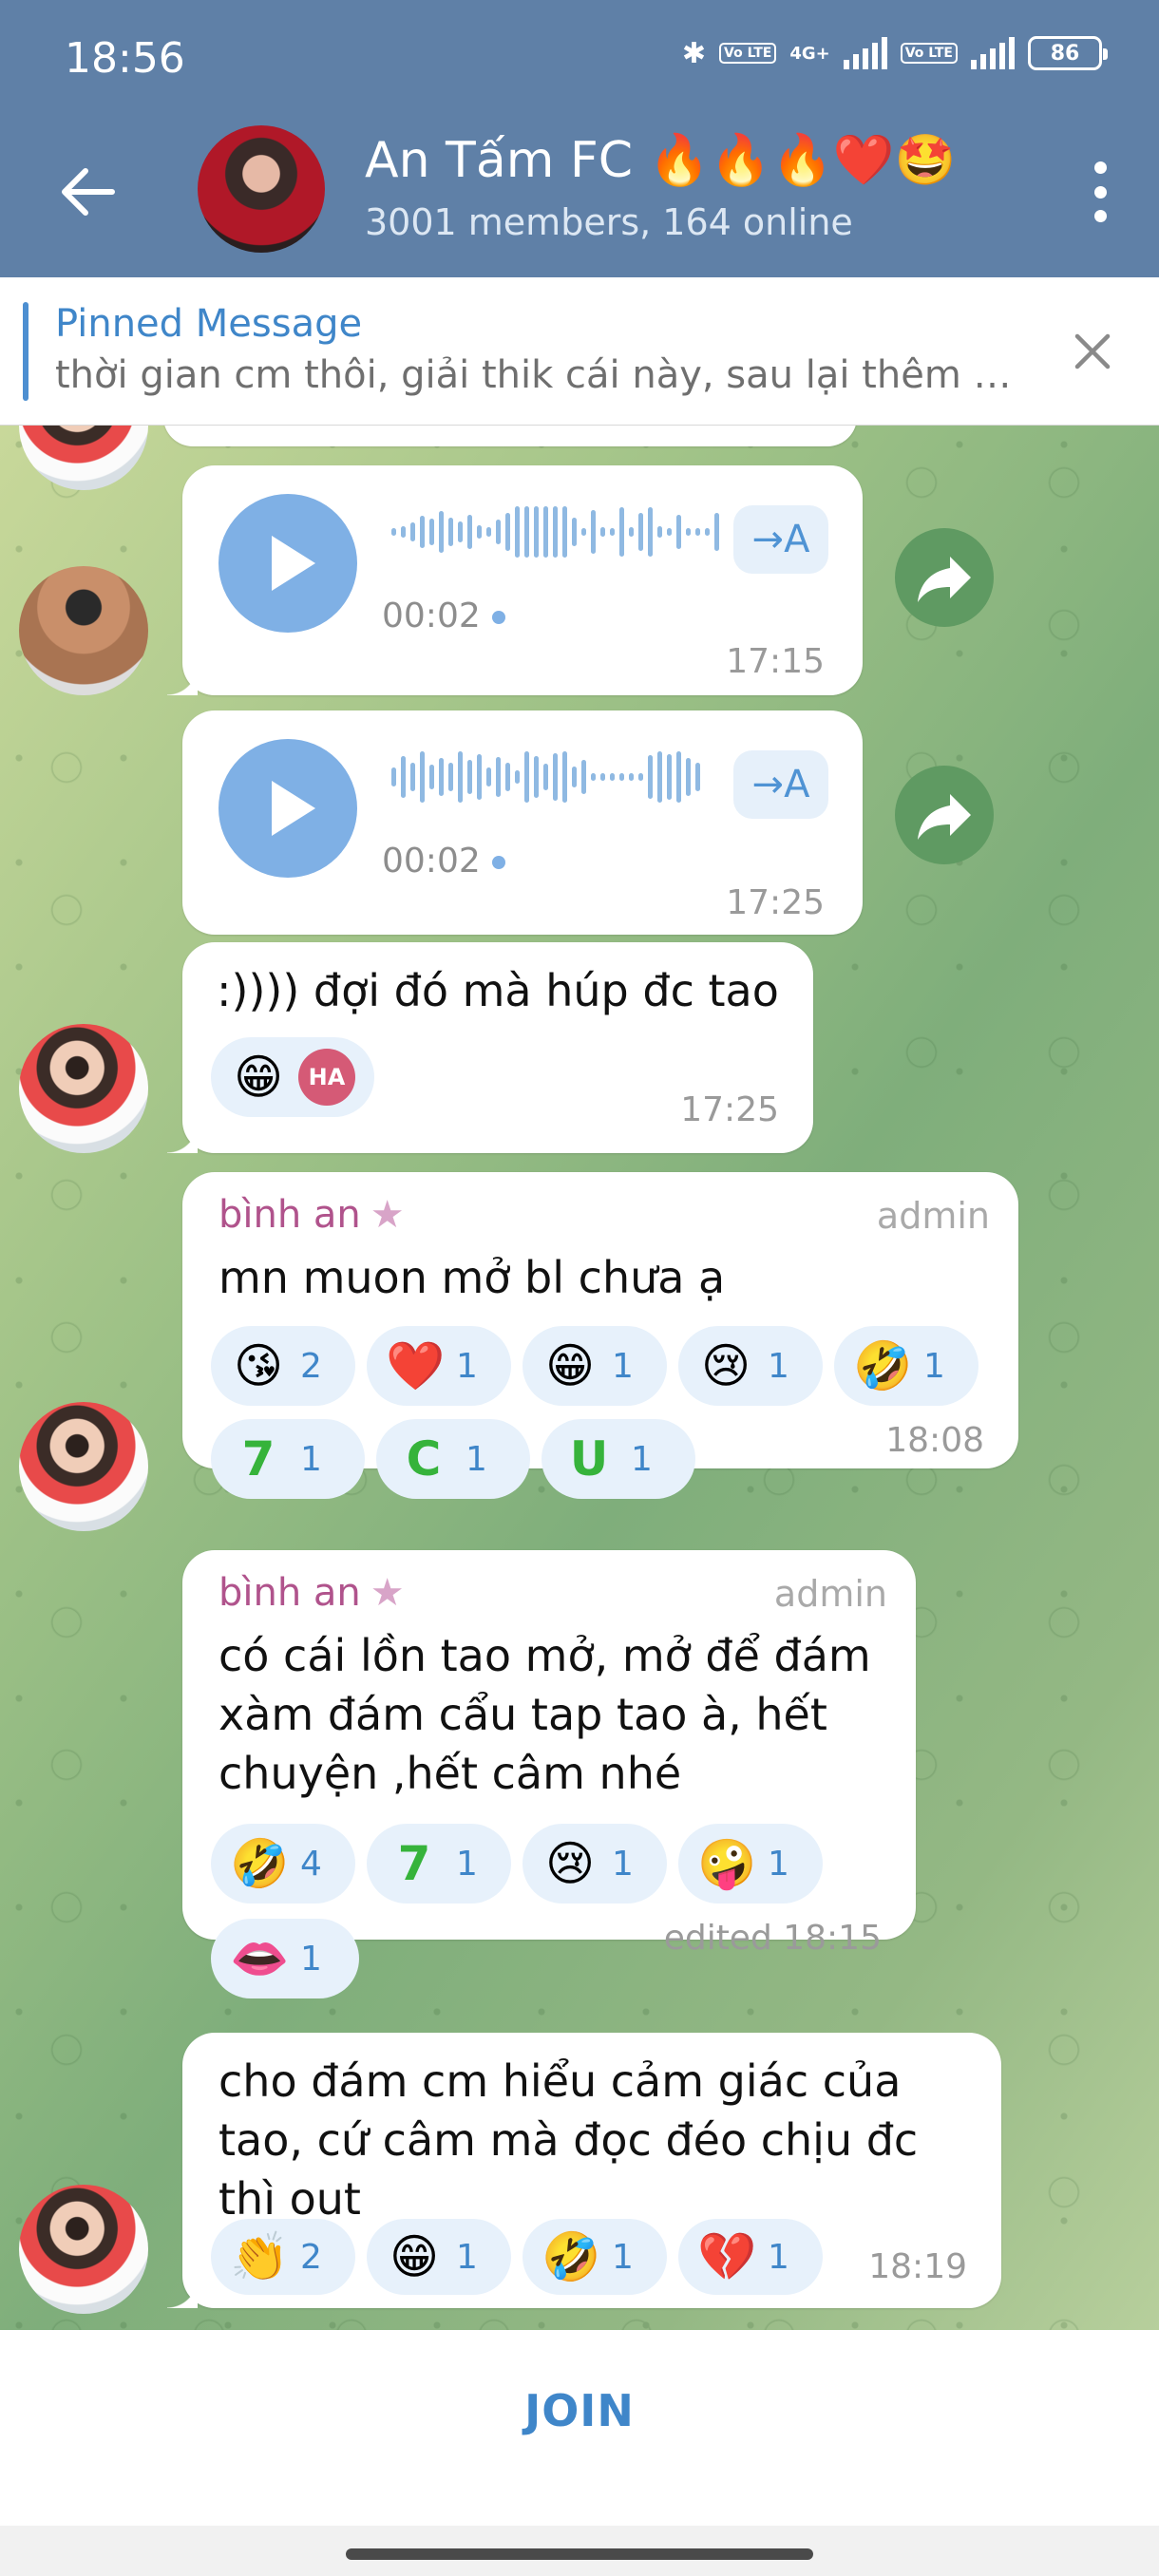  Describe the element at coordinates (311, 1864) in the screenshot. I see `reaction-count: 4` at that location.